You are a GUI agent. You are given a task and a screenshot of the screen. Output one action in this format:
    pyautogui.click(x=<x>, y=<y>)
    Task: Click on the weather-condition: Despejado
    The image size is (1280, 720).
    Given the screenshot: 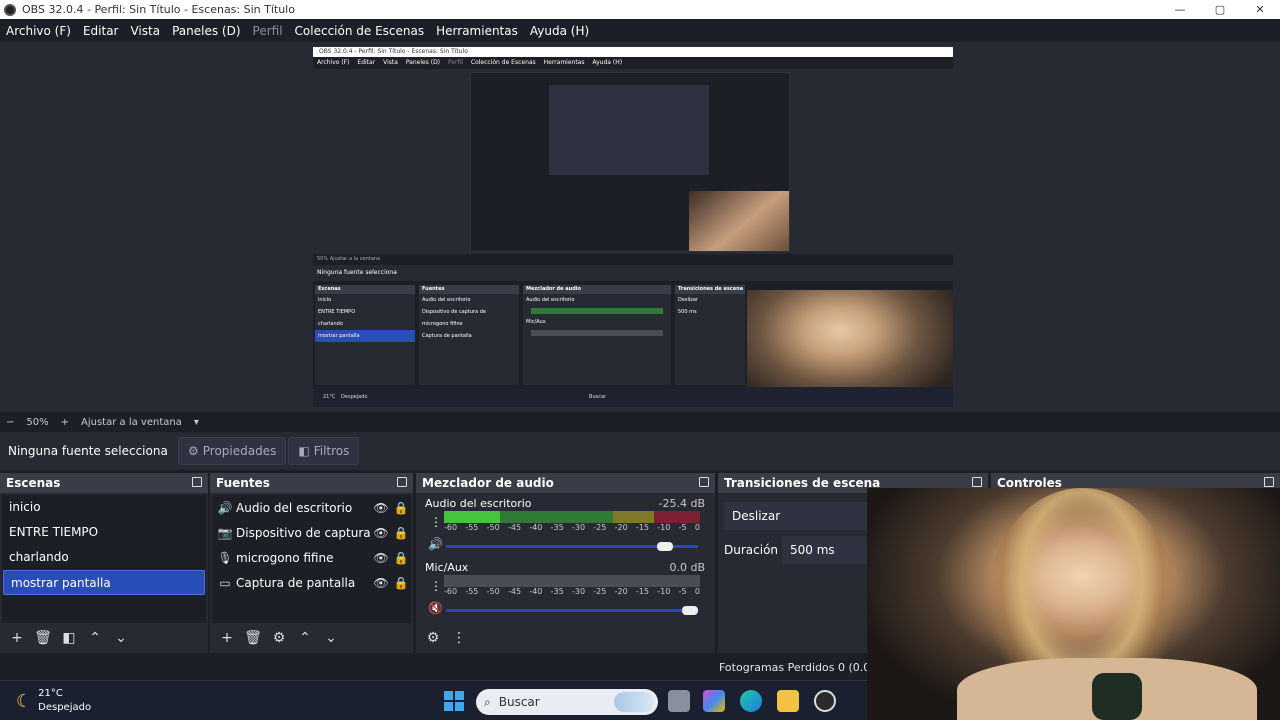 What is the action you would take?
    pyautogui.click(x=65, y=707)
    